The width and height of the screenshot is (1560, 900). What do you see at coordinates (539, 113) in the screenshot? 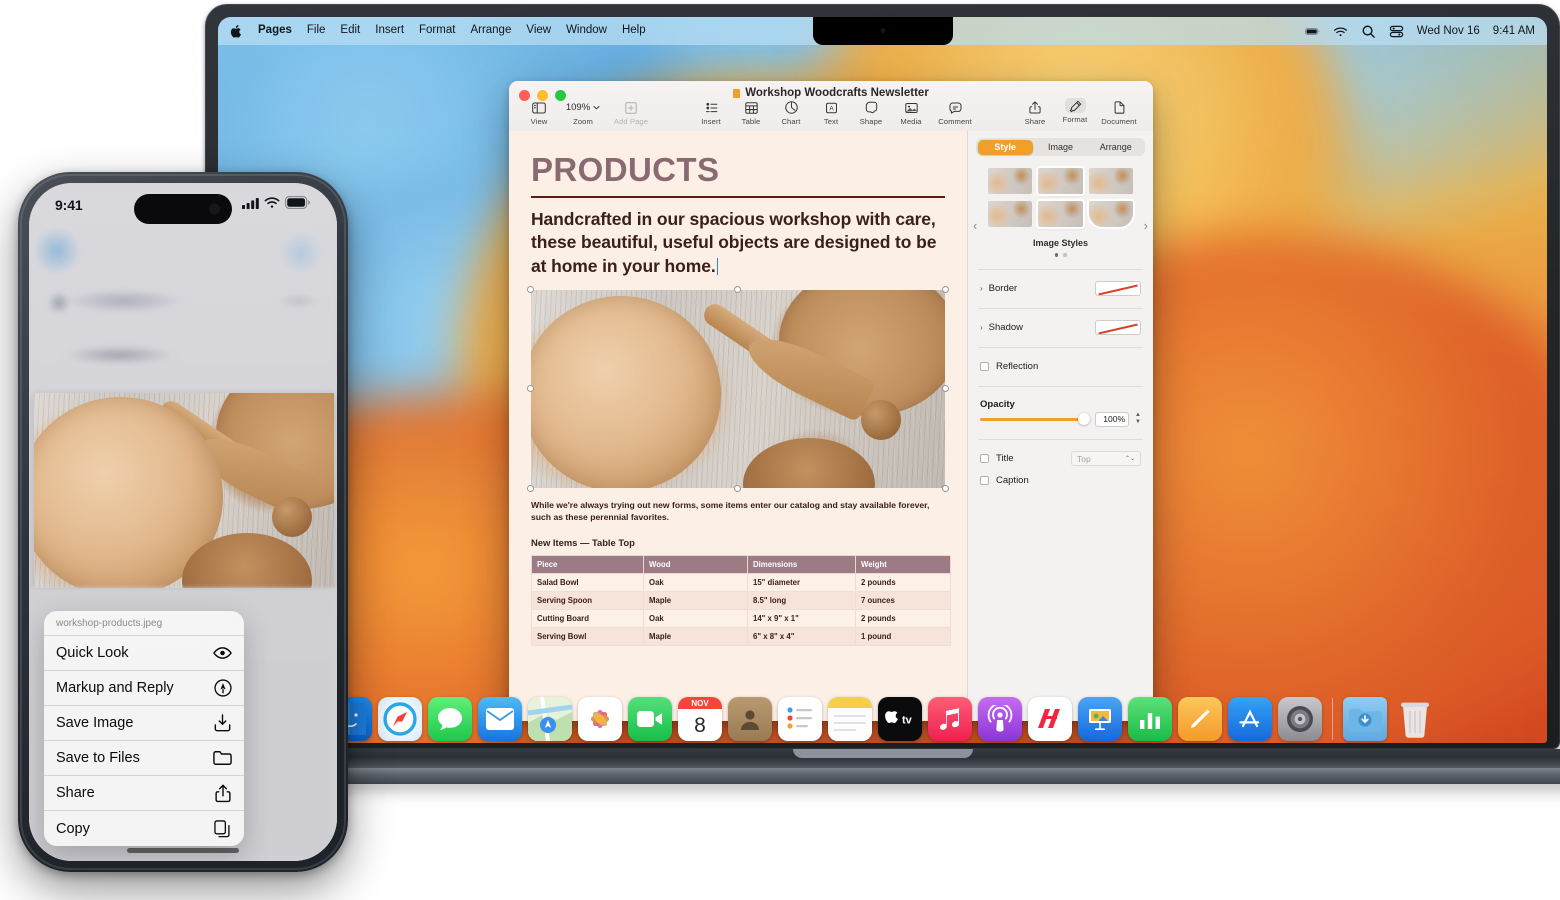
I see `view-button: View` at bounding box center [539, 113].